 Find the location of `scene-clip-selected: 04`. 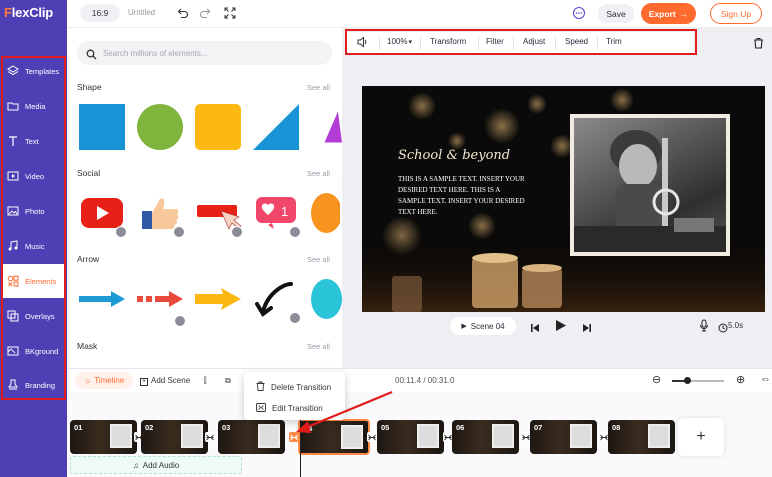

scene-clip-selected: 04 is located at coordinates (334, 437).